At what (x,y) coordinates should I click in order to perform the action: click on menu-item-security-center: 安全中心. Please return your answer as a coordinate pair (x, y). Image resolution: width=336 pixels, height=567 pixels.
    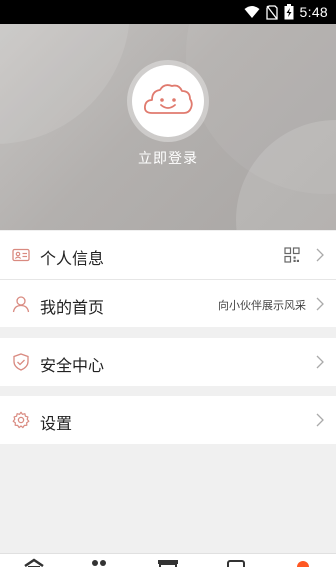
    Looking at the image, I should click on (168, 362).